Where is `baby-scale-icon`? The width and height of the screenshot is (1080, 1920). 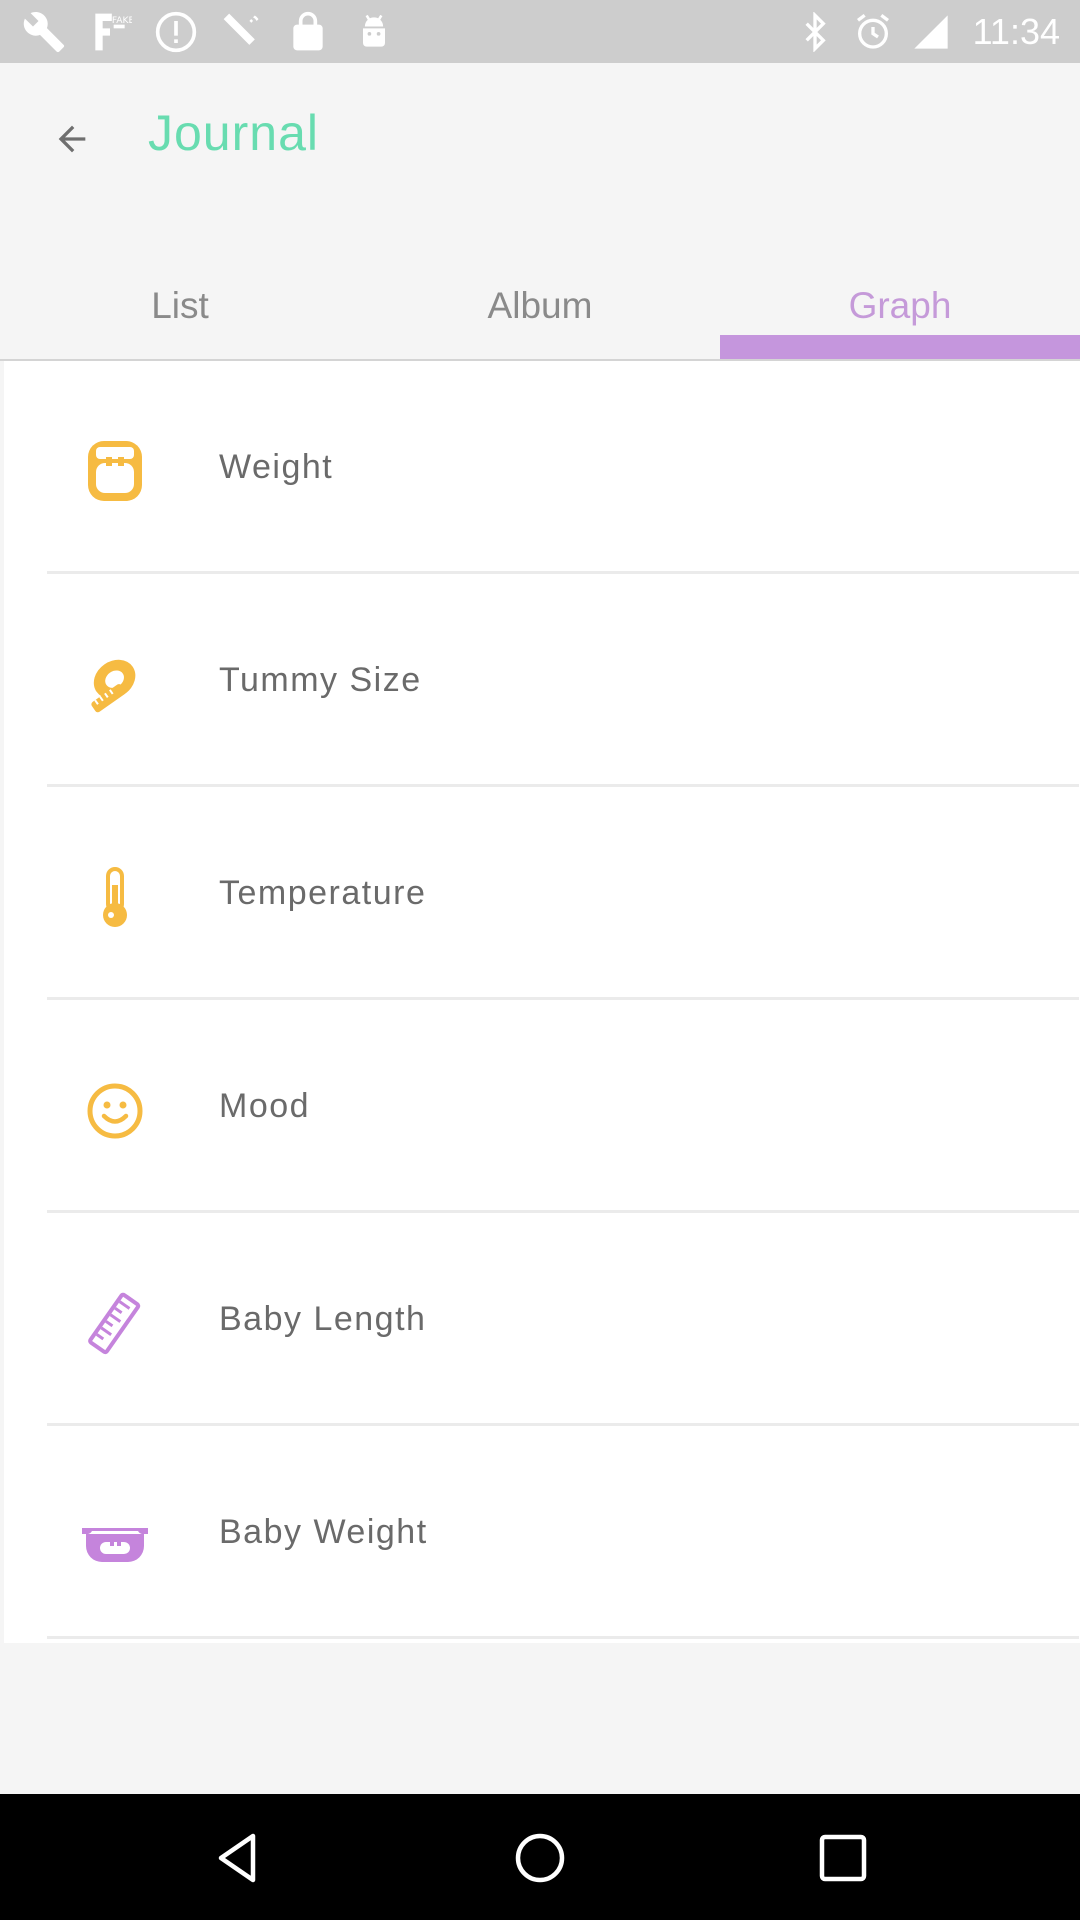 baby-scale-icon is located at coordinates (115, 1537).